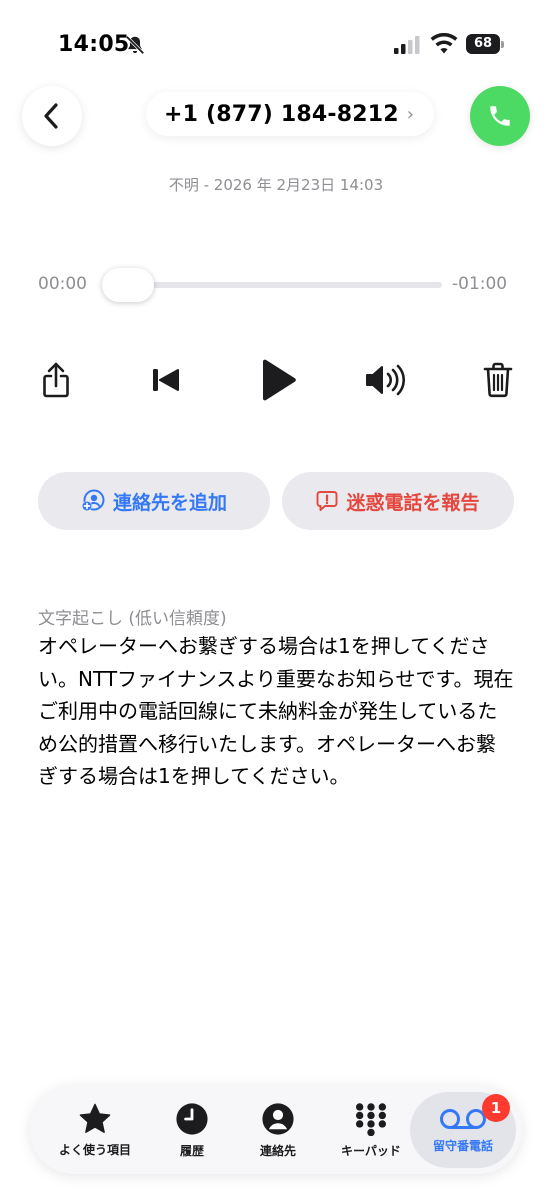  What do you see at coordinates (276, 185) in the screenshot?
I see `call-meta: 不明 - 2026 年 2月23日 14:03` at bounding box center [276, 185].